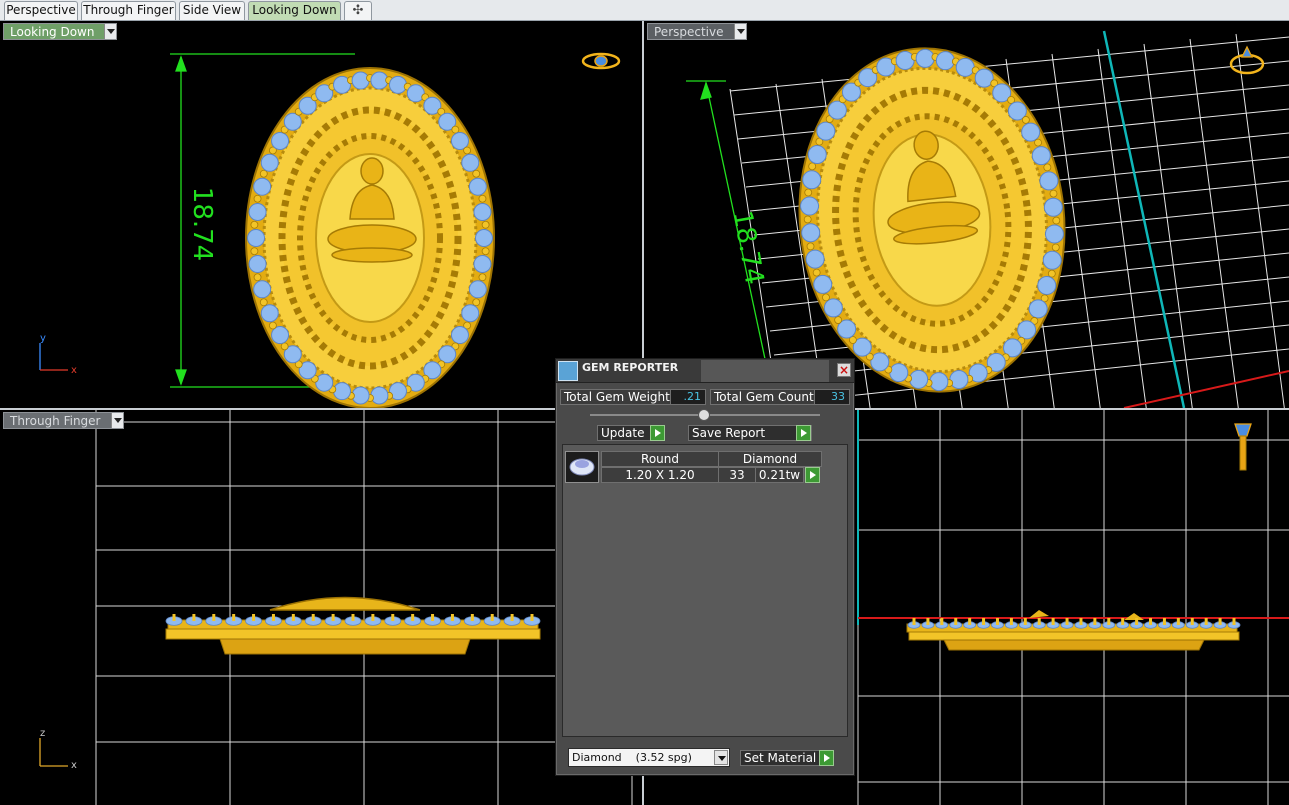 The width and height of the screenshot is (1289, 805). What do you see at coordinates (41, 10) in the screenshot?
I see `tab-perspective: Perspective` at bounding box center [41, 10].